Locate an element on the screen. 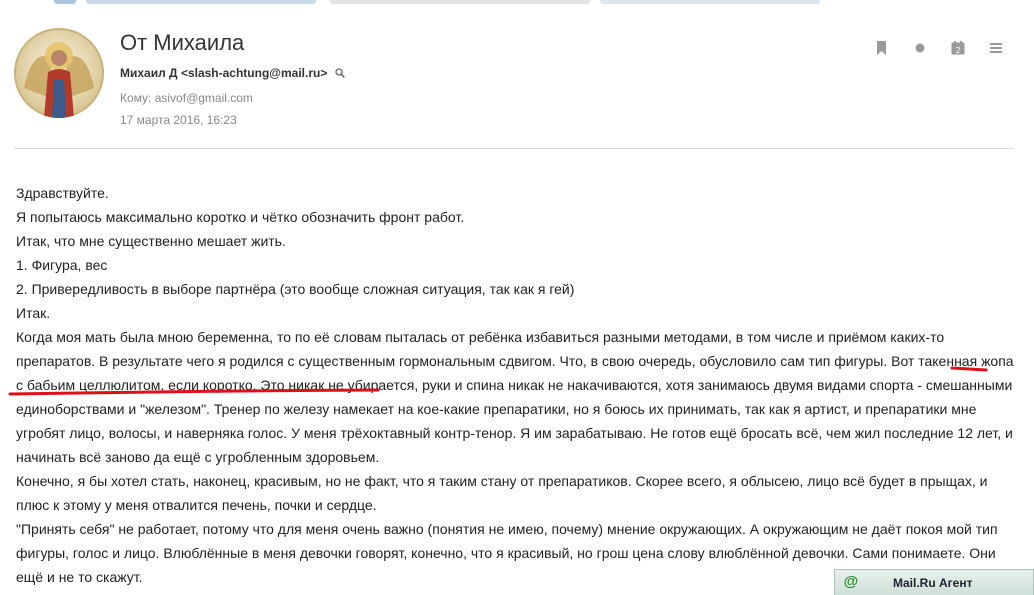  mail-ru-agent-bar: @ Mail.Ru Агент is located at coordinates (934, 582).